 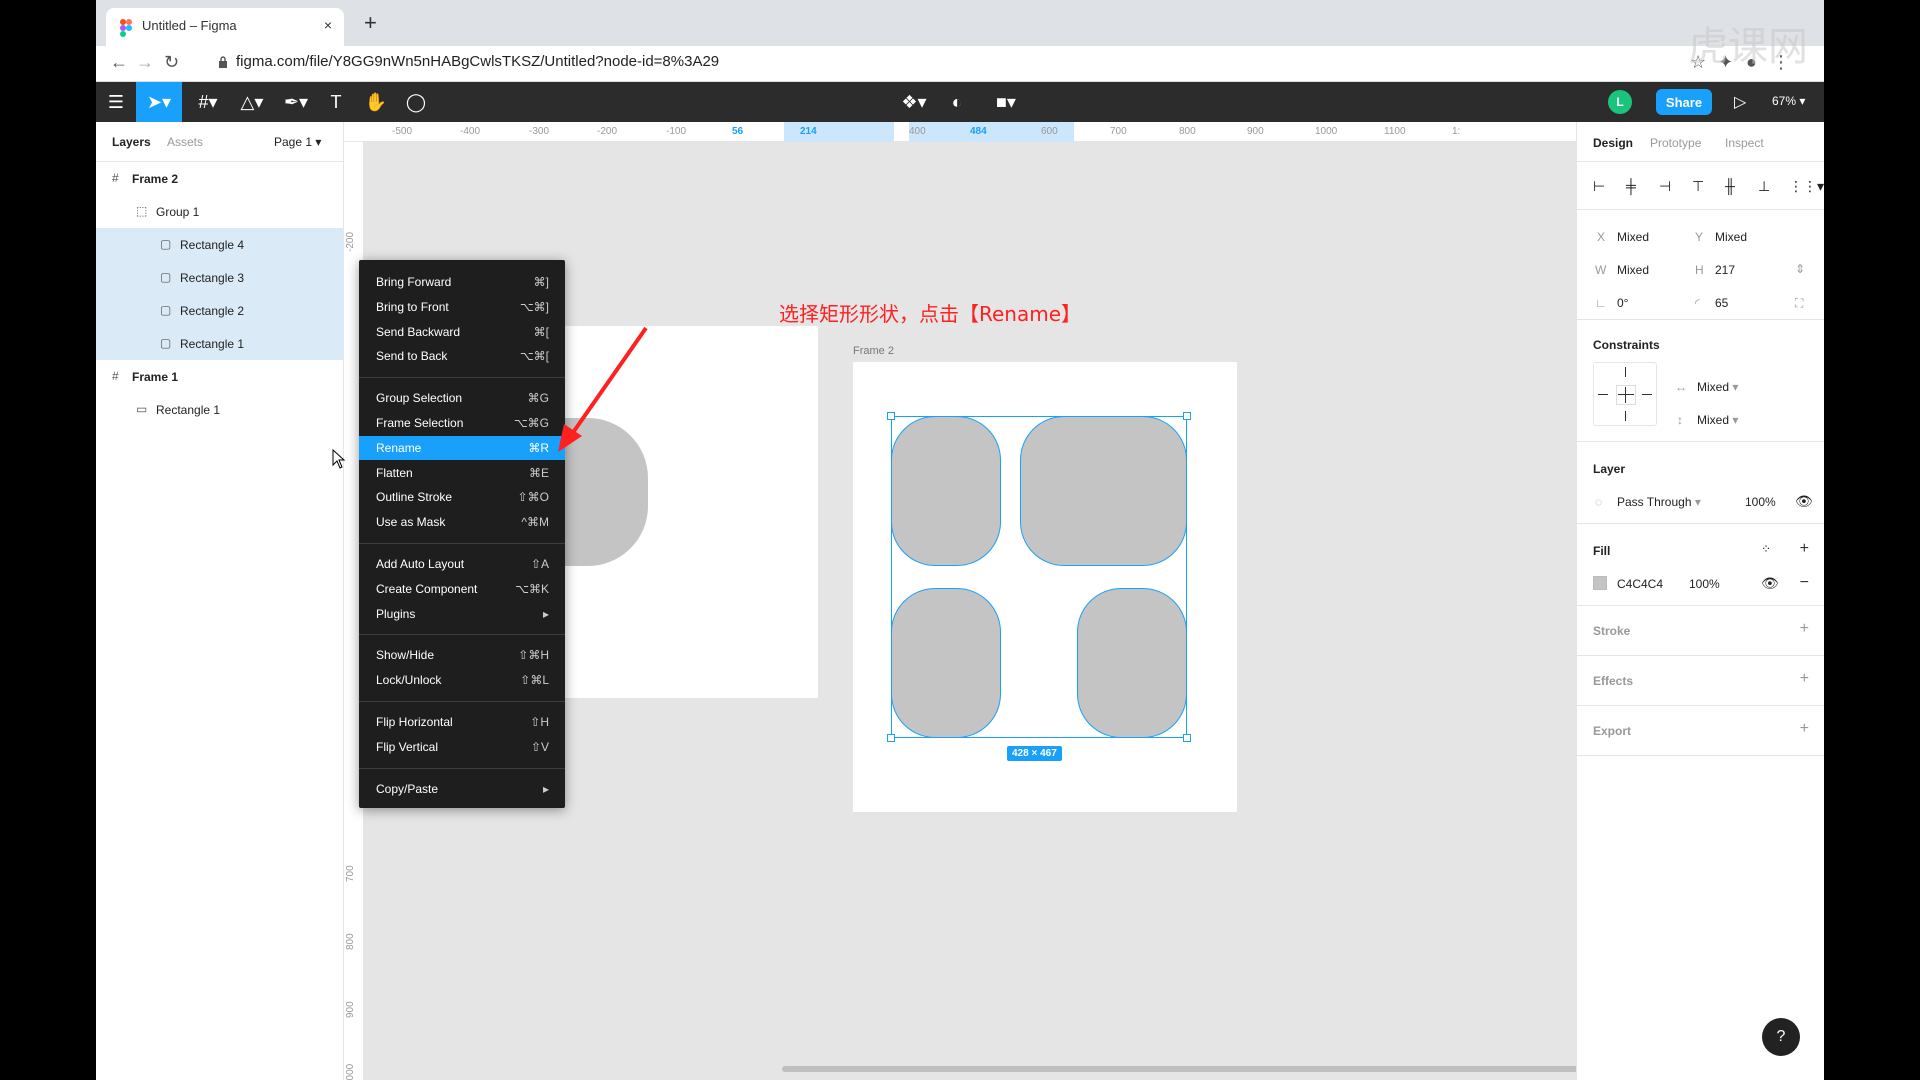 What do you see at coordinates (171, 62) in the screenshot?
I see `reload-icon: ↻` at bounding box center [171, 62].